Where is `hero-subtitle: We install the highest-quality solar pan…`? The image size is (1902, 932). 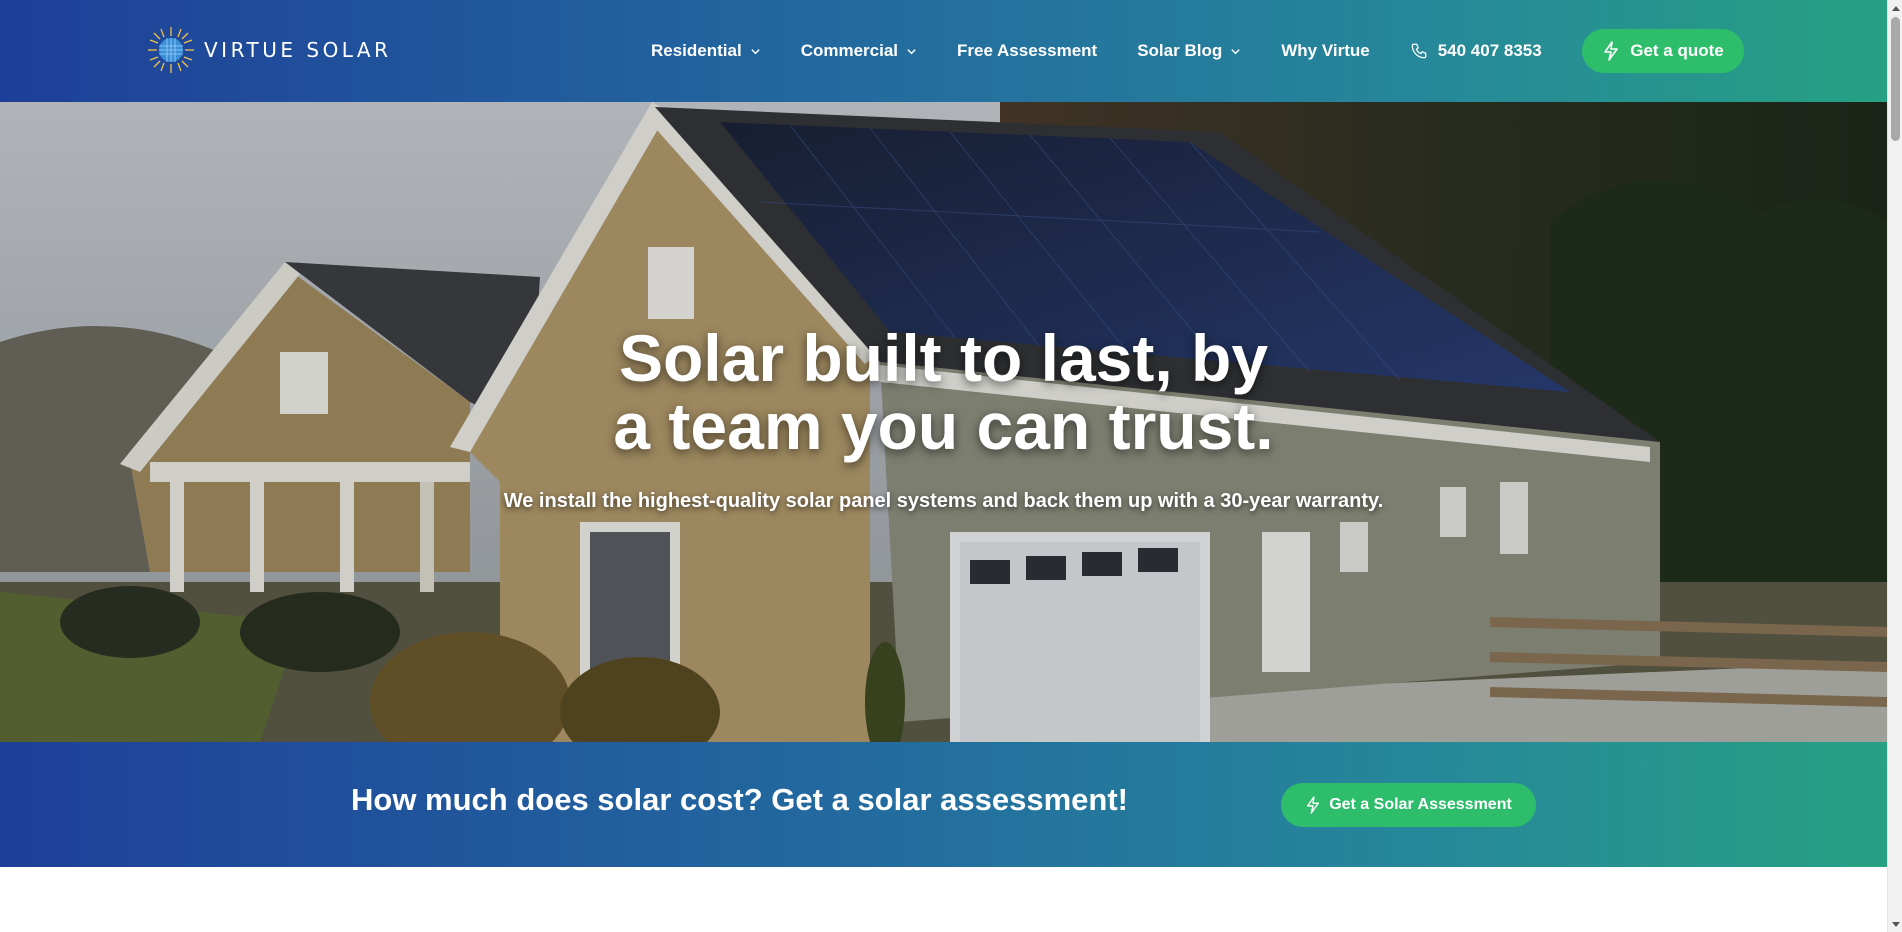 hero-subtitle: We install the highest-quality solar pan… is located at coordinates (943, 501).